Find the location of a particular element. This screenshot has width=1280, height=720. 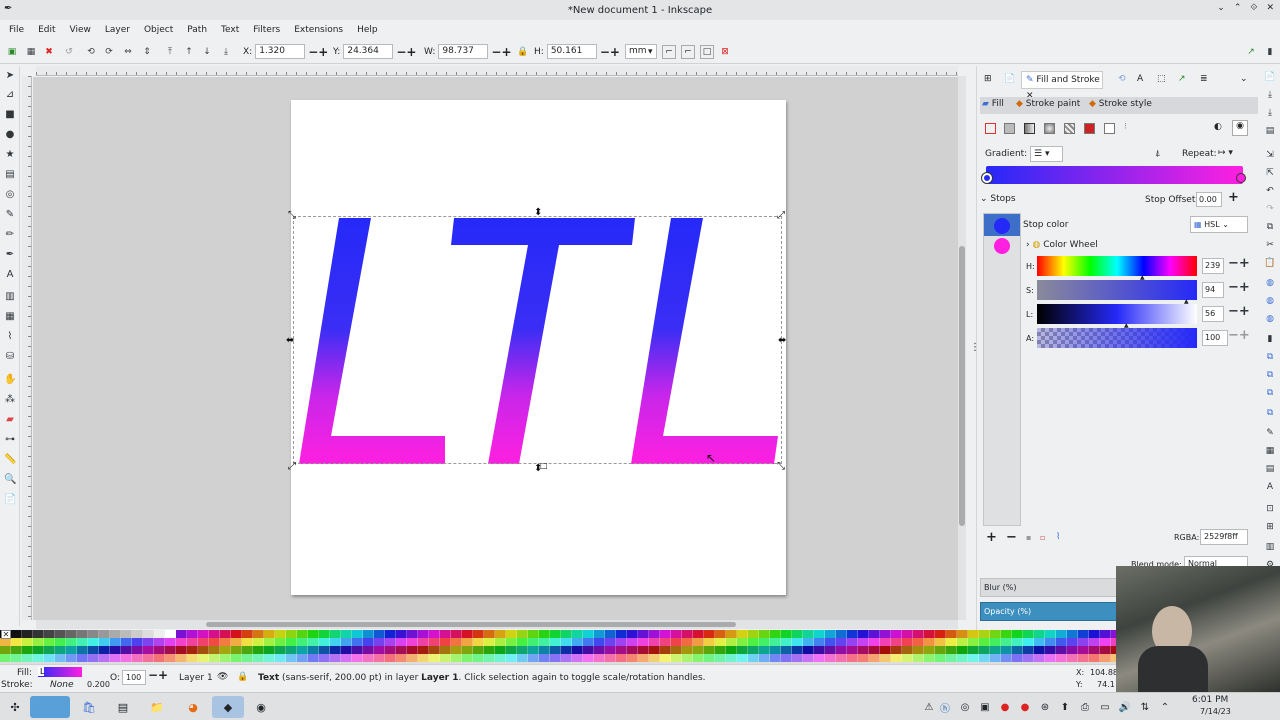

h-input: 50.161 is located at coordinates (571, 51).